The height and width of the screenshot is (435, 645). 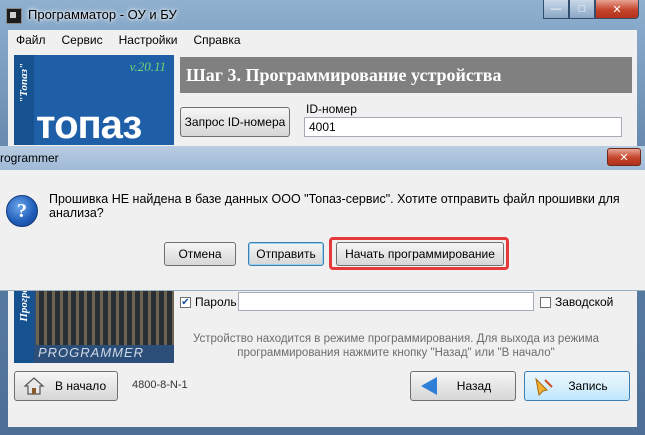 I want to click on factory-label: Заводской, so click(x=584, y=302).